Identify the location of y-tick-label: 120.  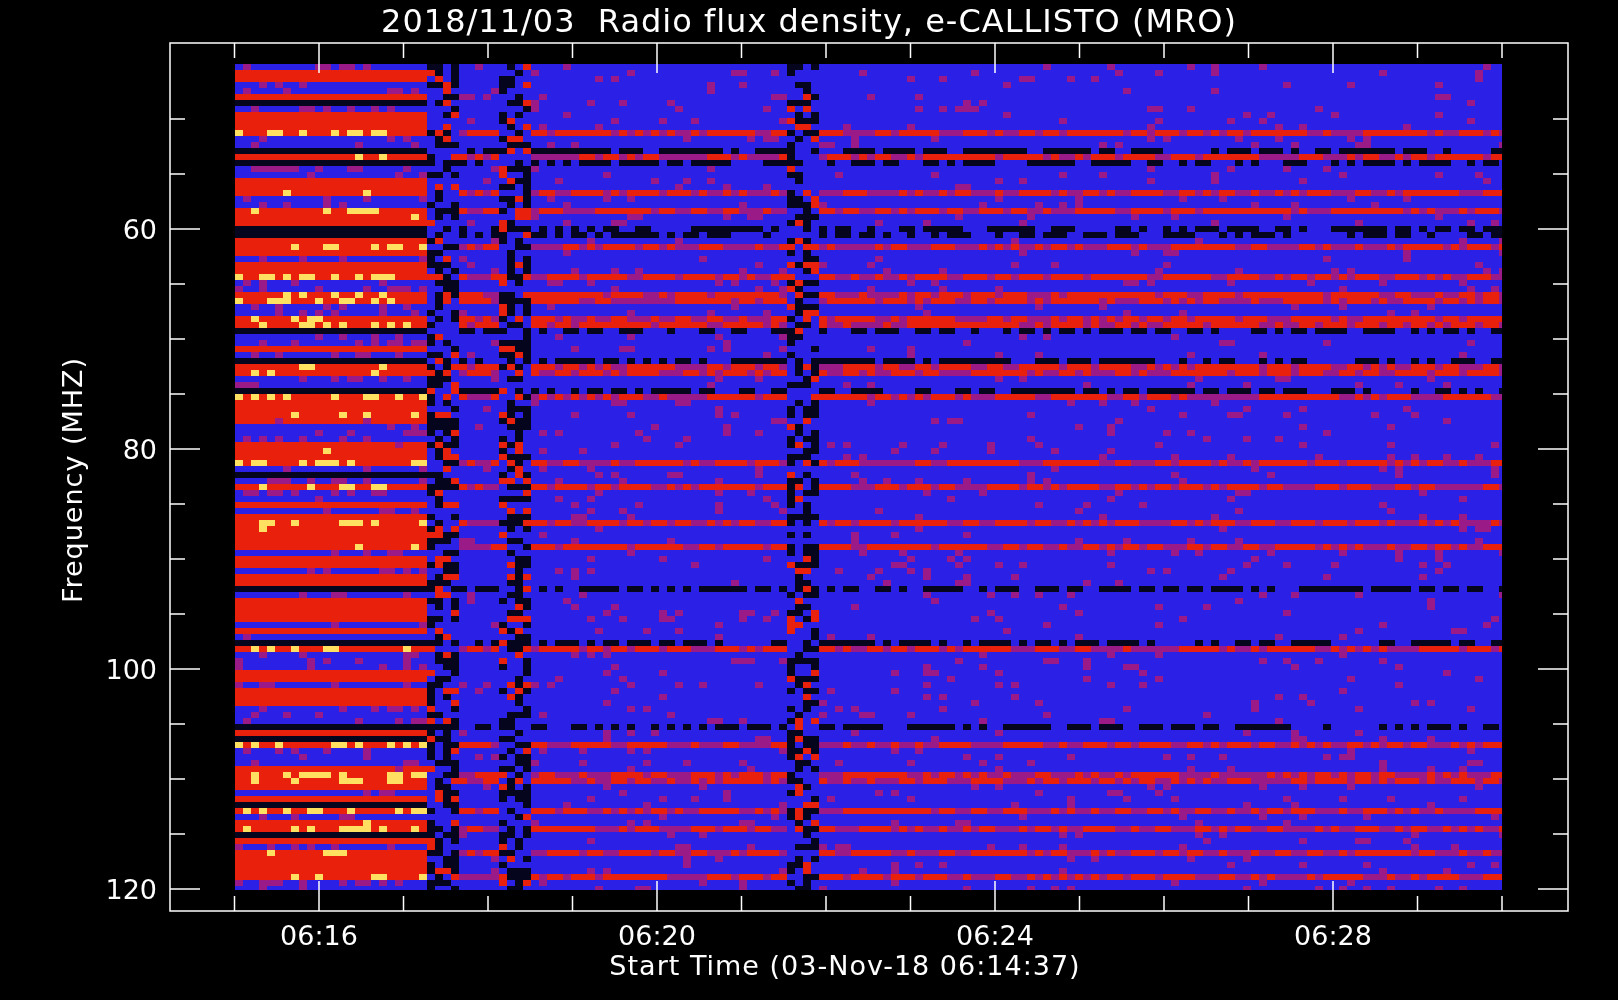
(131, 889).